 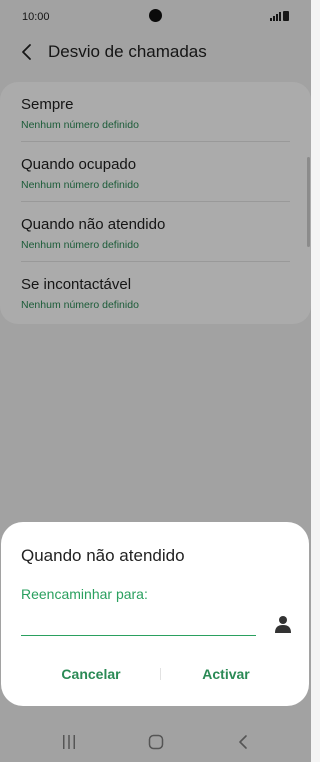 I want to click on back-icon, so click(x=244, y=742).